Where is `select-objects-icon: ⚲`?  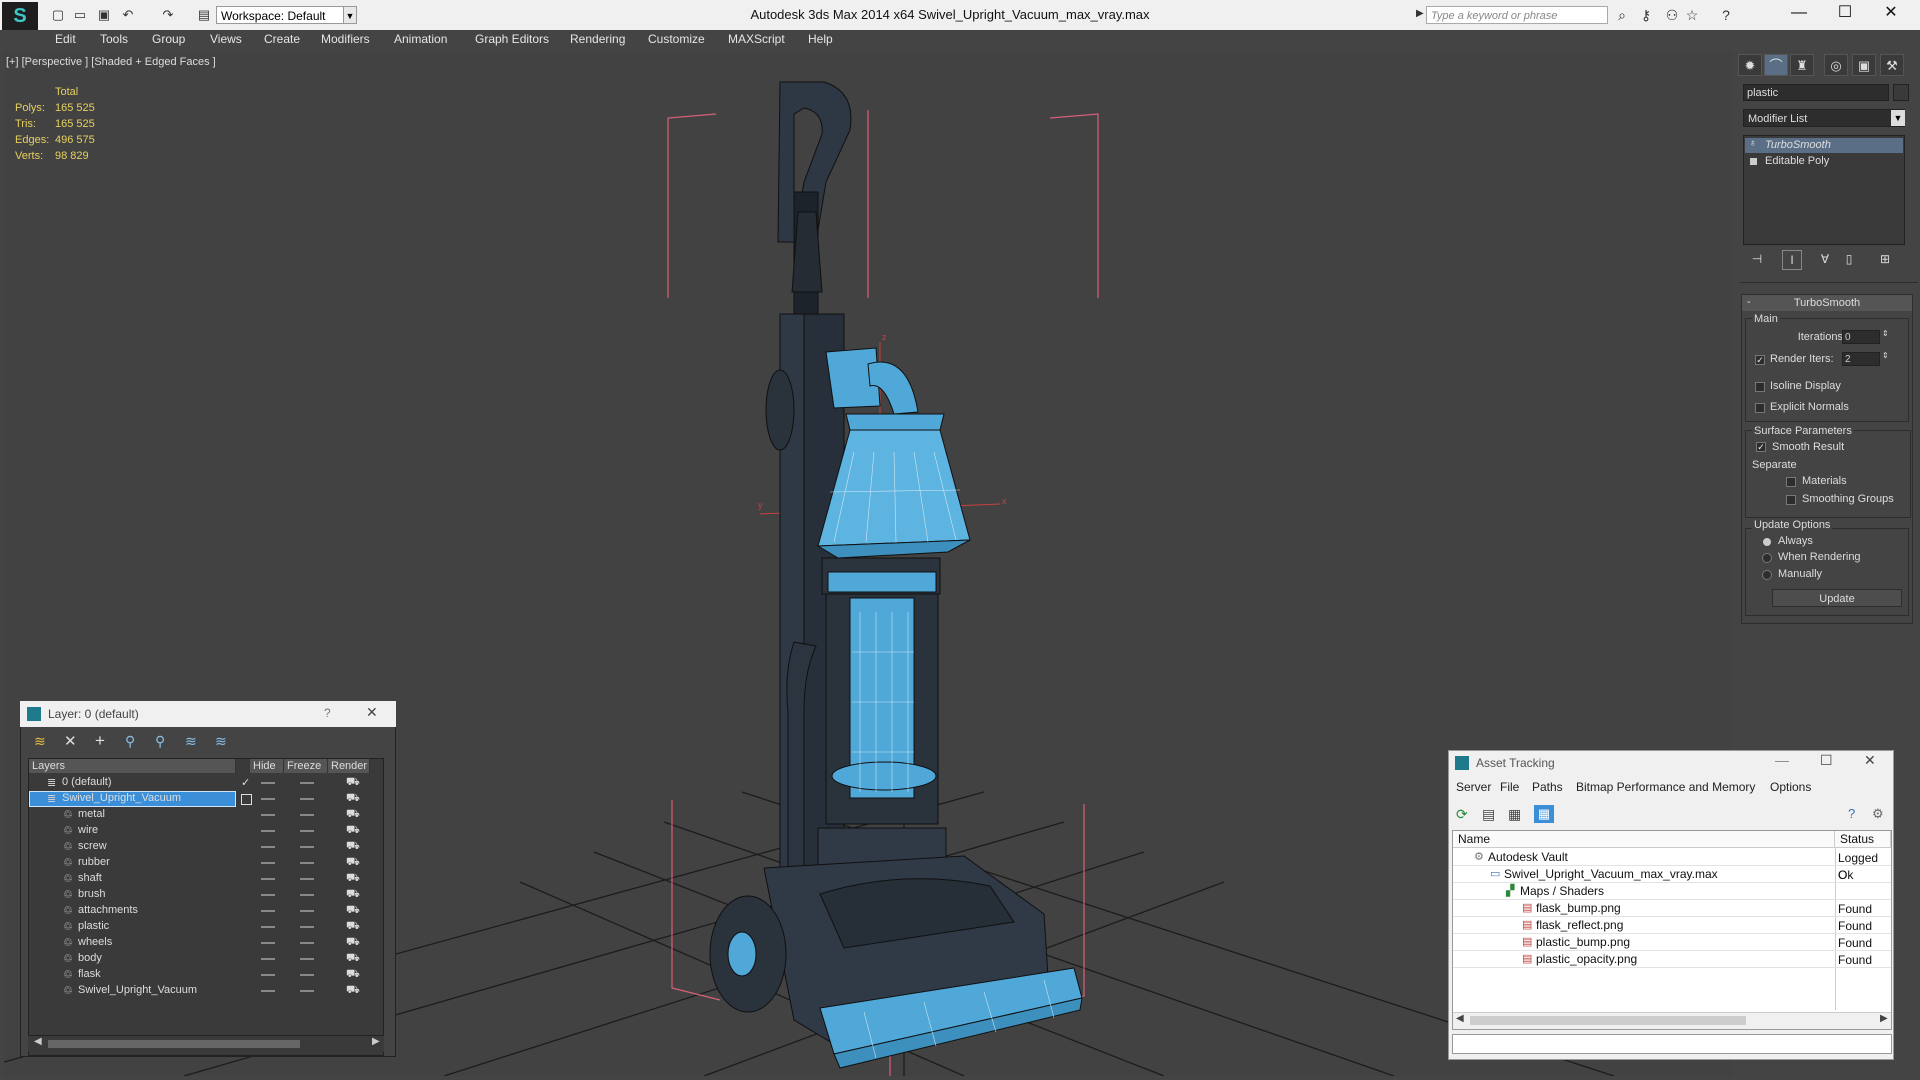 select-objects-icon: ⚲ is located at coordinates (130, 741).